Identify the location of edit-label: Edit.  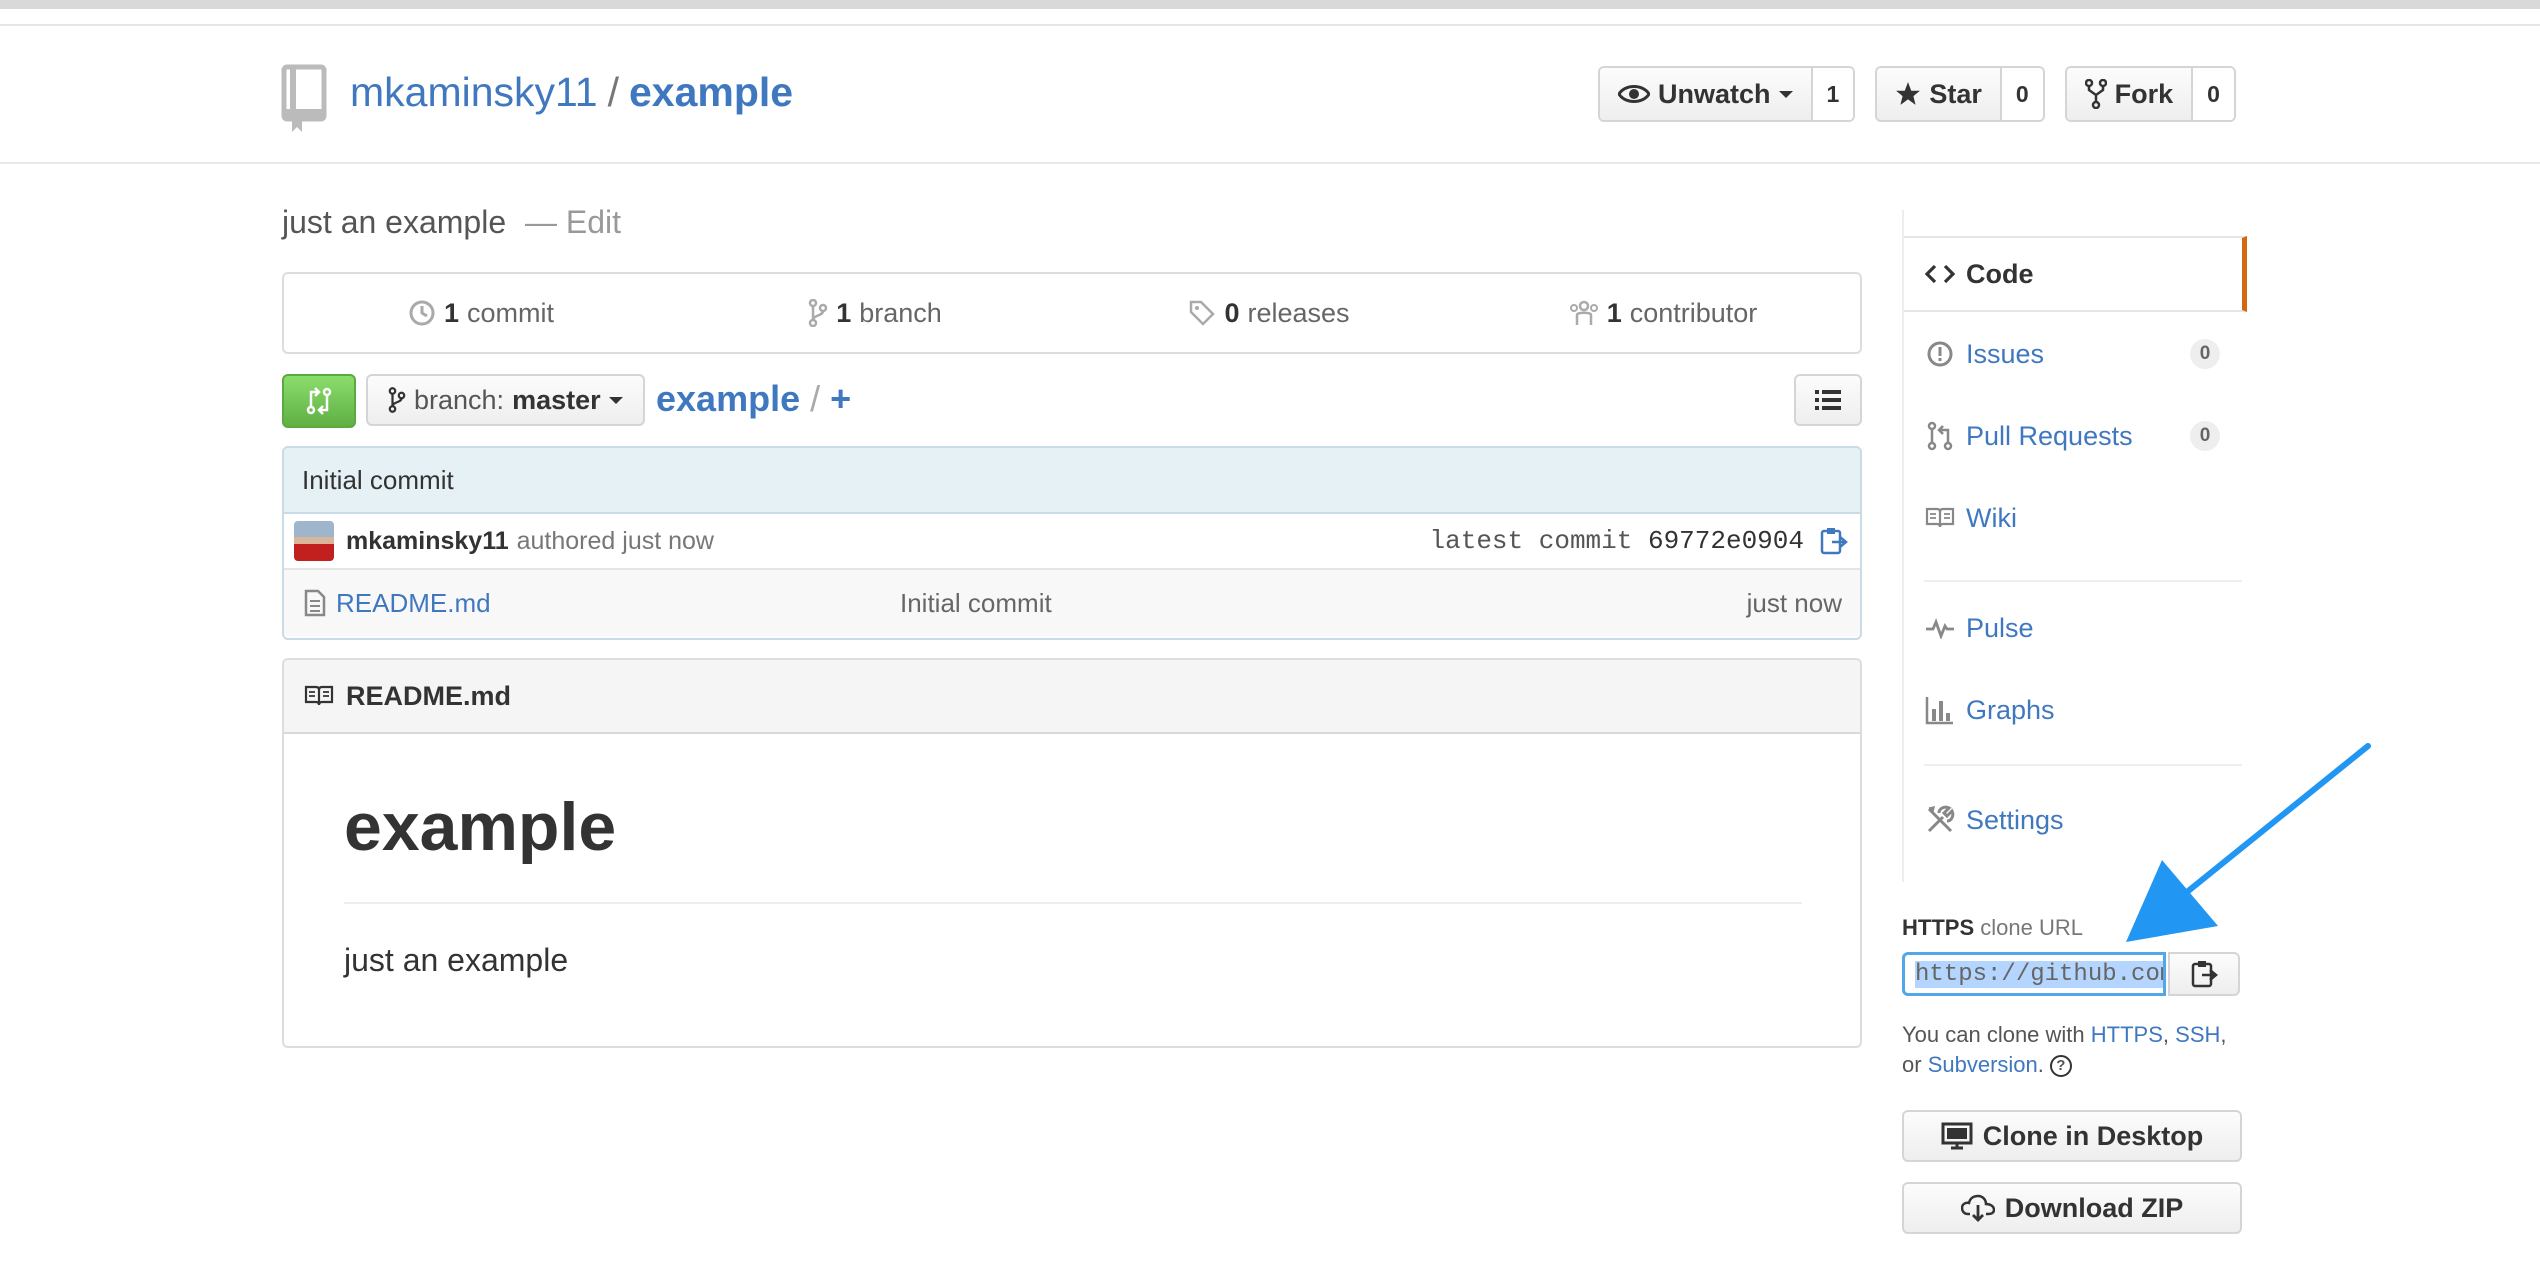
(593, 222).